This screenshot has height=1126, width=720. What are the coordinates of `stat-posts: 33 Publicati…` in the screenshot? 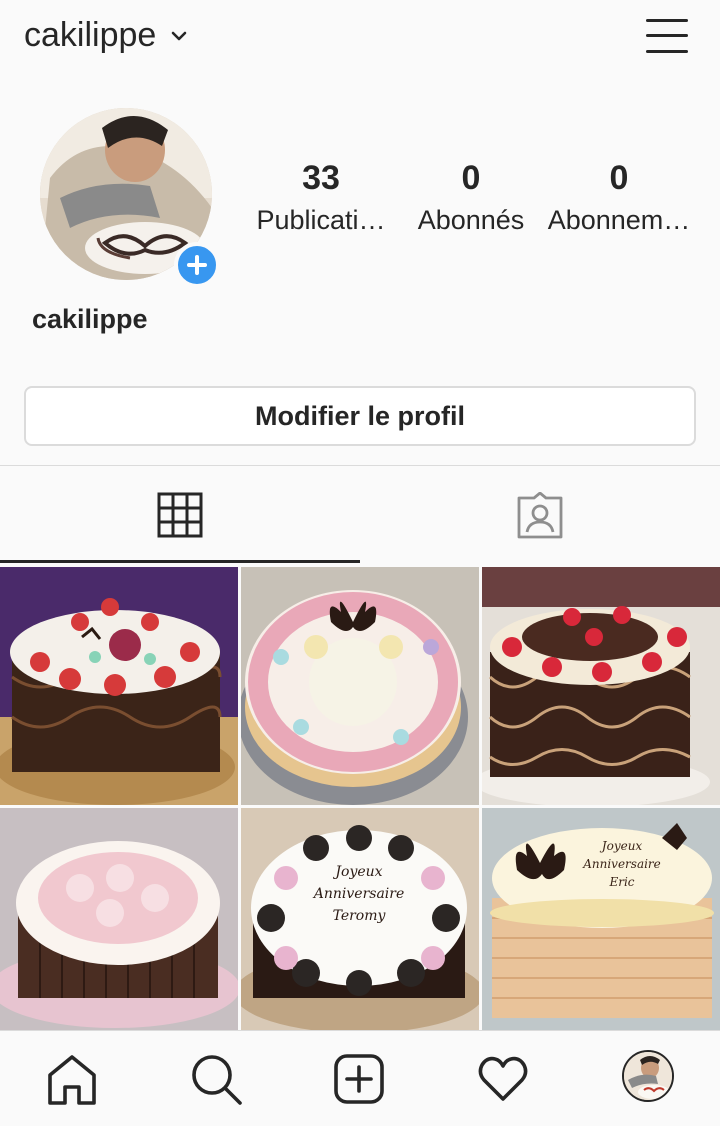 It's located at (321, 198).